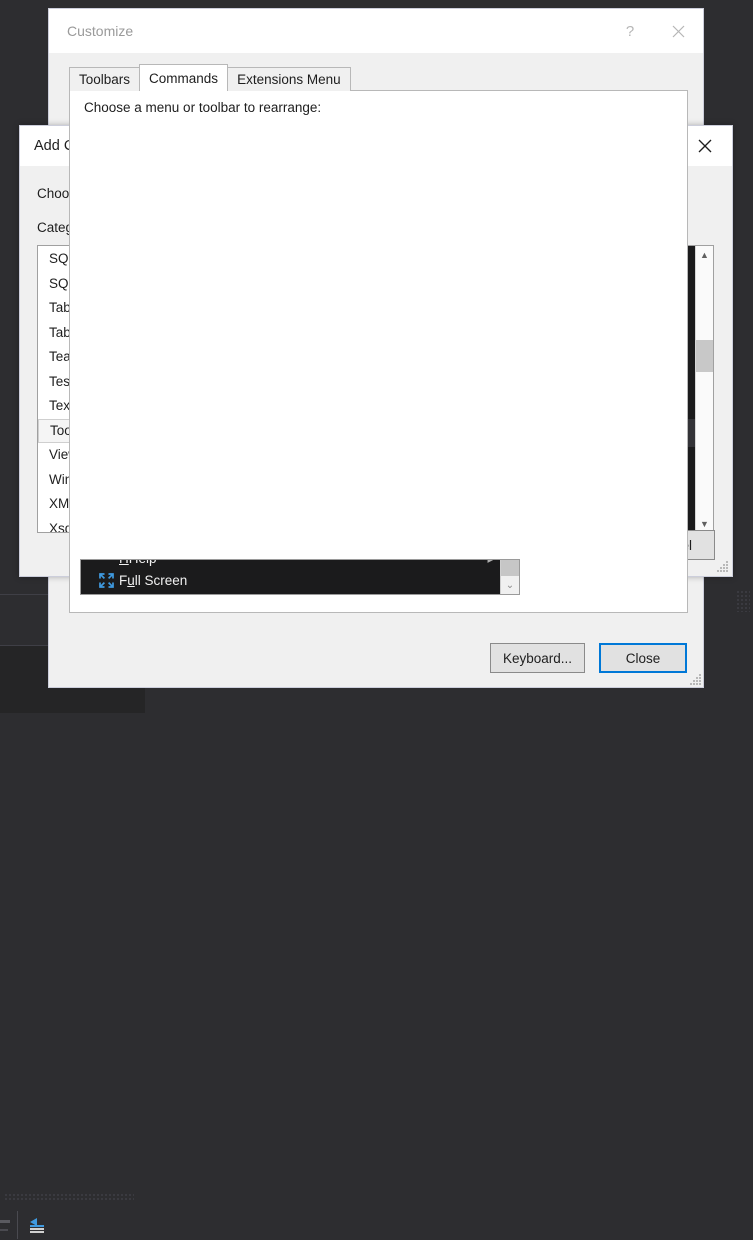 This screenshot has width=753, height=1240. What do you see at coordinates (510, 586) in the screenshot?
I see `chevron-down-icon: ⌄` at bounding box center [510, 586].